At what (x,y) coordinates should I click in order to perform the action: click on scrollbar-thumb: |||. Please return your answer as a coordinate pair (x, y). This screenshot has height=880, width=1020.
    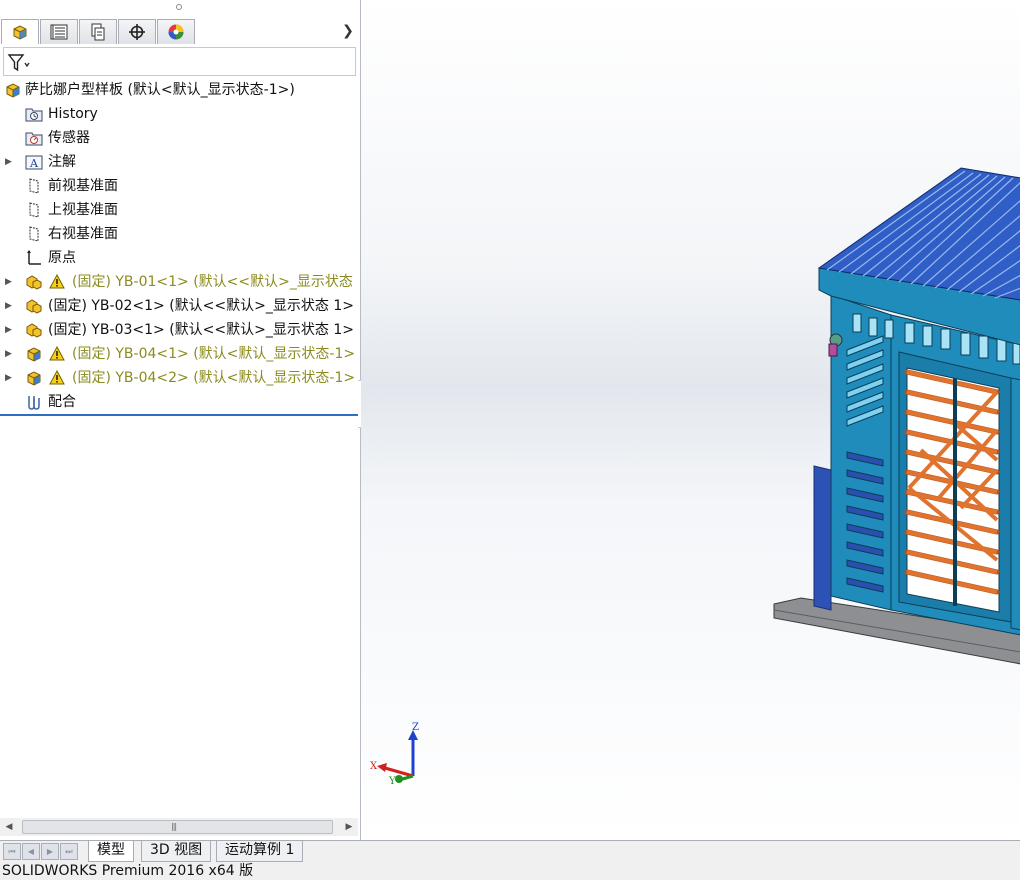
    Looking at the image, I should click on (177, 827).